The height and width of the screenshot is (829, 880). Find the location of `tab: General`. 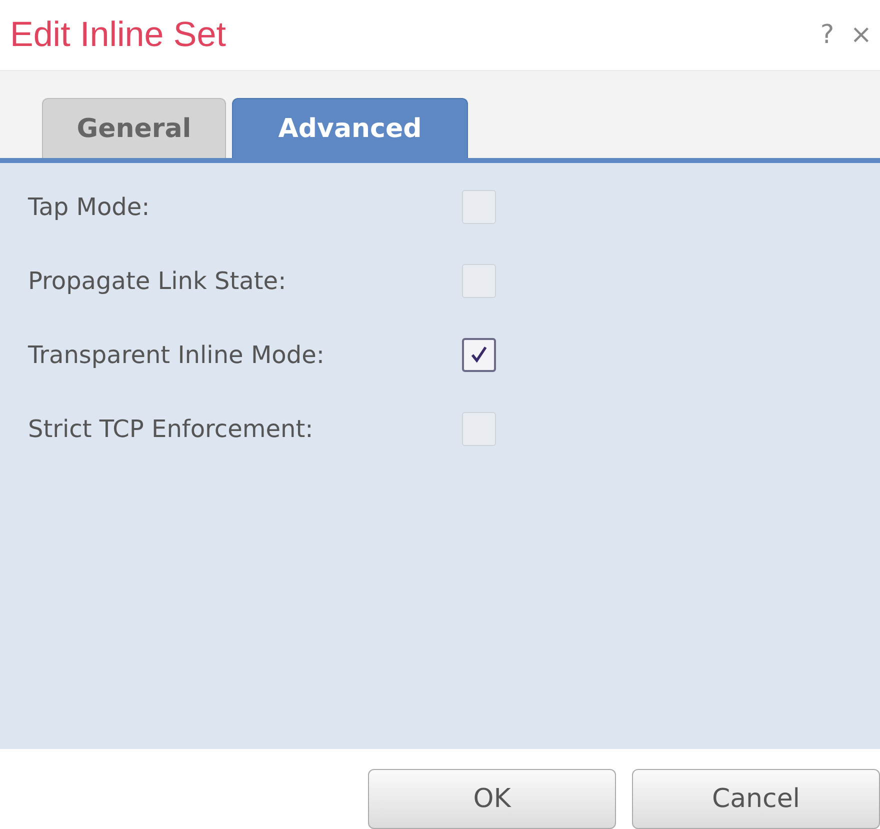

tab: General is located at coordinates (134, 128).